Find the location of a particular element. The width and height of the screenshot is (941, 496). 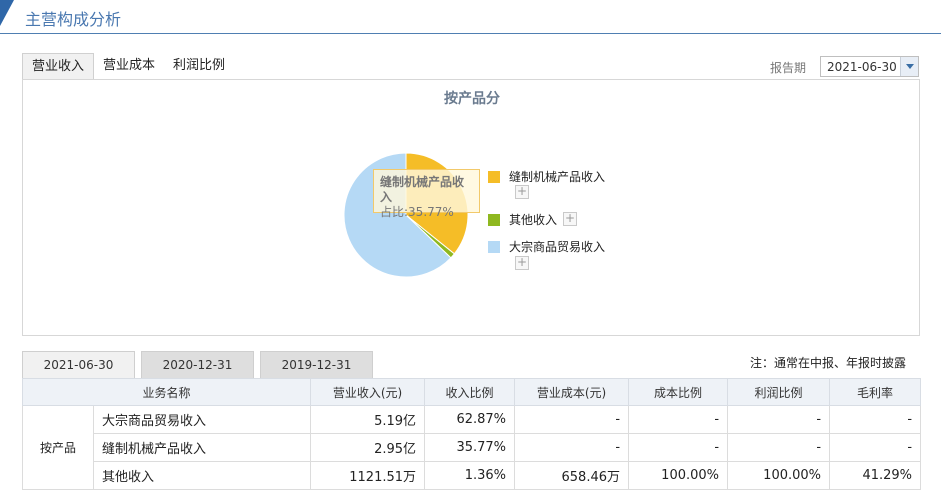

table-header-row: 业务名称 营业收入(元) 收入比例 营业成本(元) 成本比例 利润比例 毛利率 is located at coordinates (471, 392).